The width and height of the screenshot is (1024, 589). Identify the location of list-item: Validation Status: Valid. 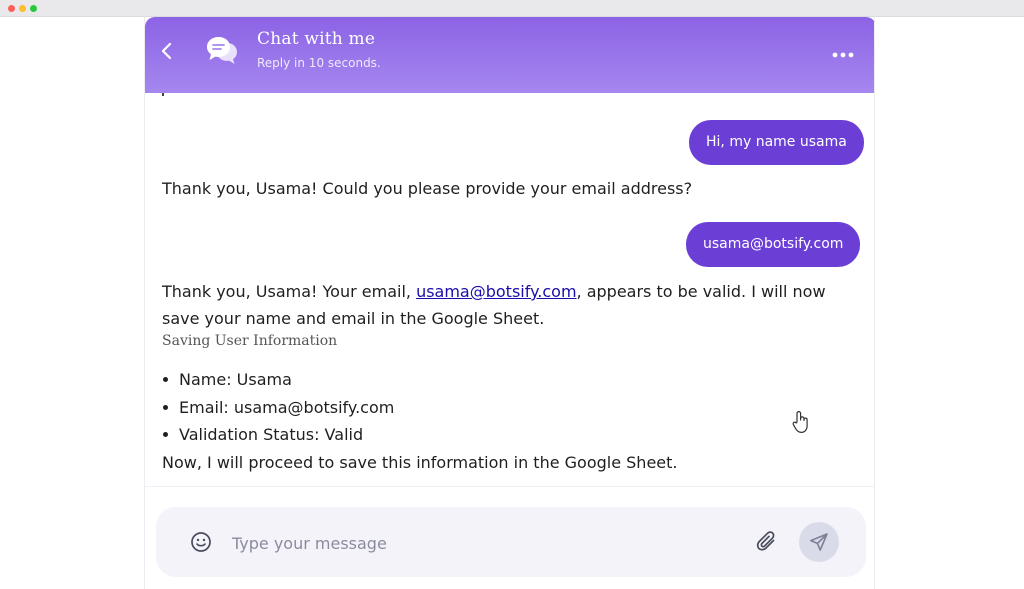
(278, 435).